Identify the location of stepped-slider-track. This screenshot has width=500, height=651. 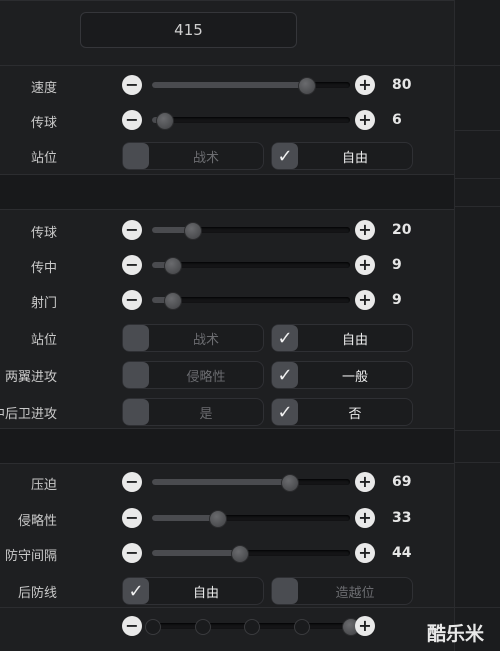
(252, 627).